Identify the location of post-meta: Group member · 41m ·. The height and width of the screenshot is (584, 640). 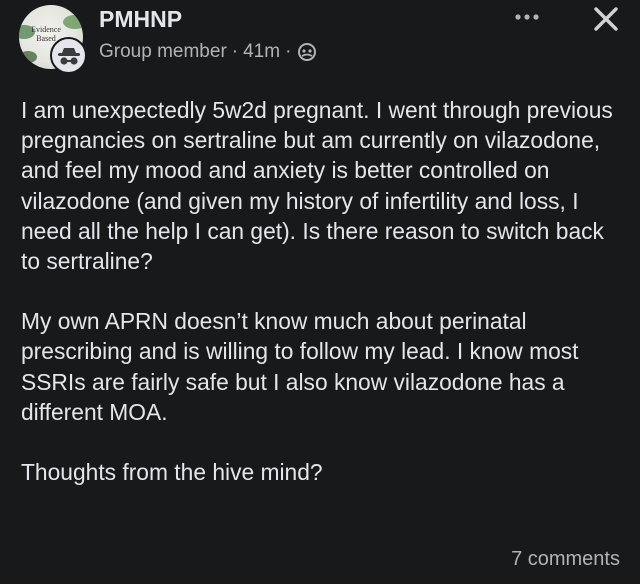
(208, 52).